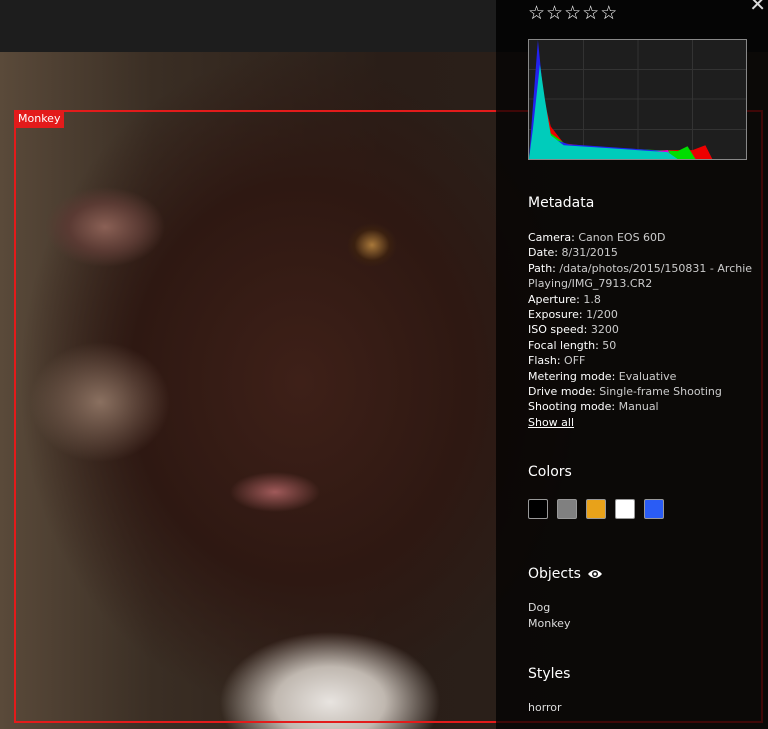  I want to click on star-rating: ☆☆☆☆☆, so click(573, 13).